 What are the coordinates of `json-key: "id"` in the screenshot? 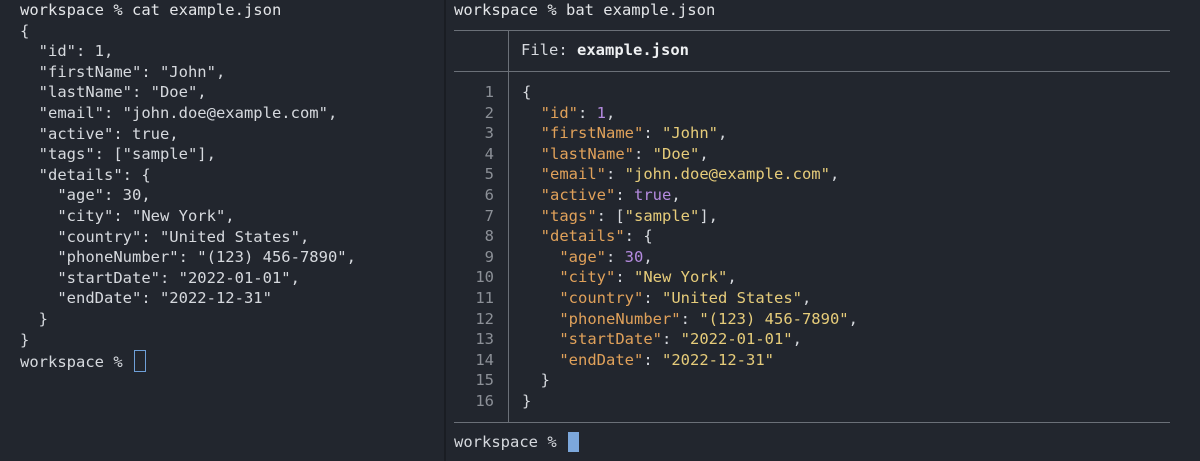 It's located at (559, 112).